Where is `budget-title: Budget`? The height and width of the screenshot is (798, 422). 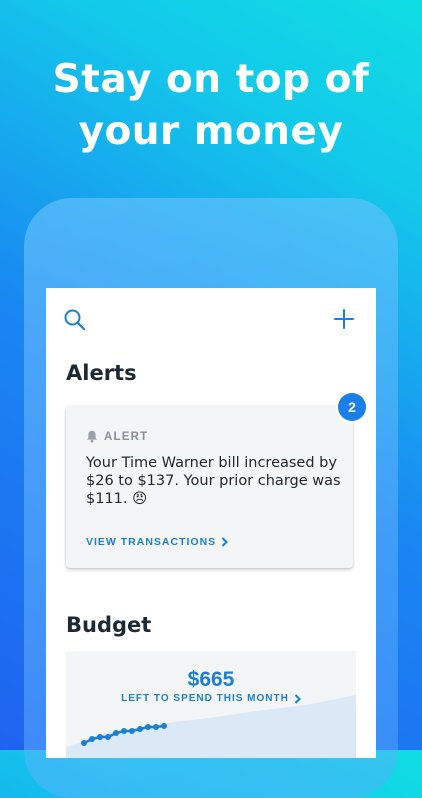 budget-title: Budget is located at coordinates (109, 625).